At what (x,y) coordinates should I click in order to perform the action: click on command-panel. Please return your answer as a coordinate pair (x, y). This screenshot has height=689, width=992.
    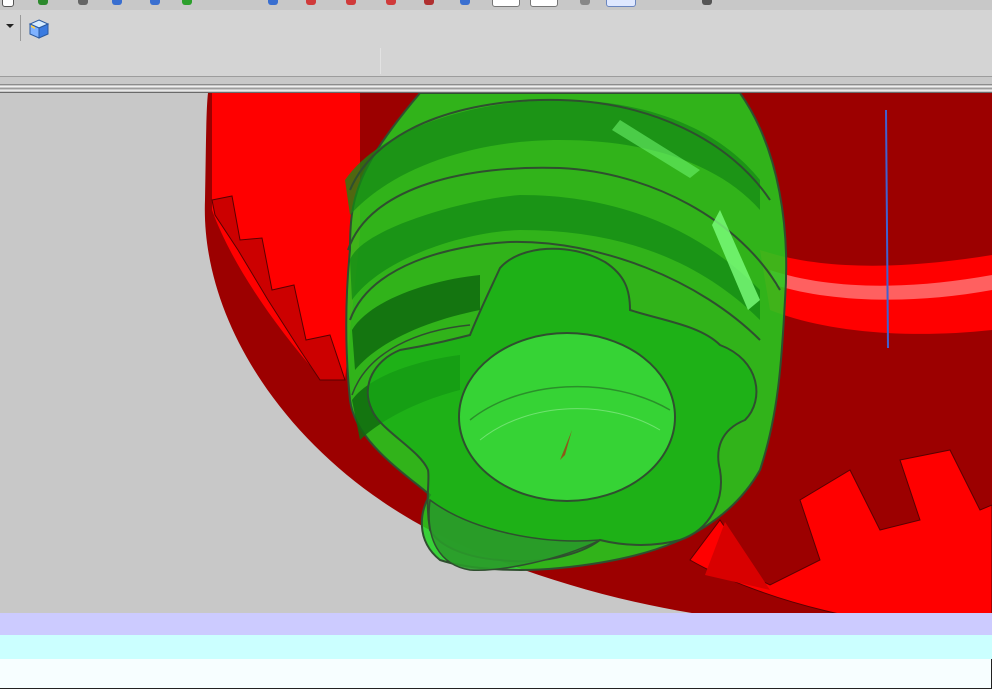
    Looking at the image, I should click on (496, 62).